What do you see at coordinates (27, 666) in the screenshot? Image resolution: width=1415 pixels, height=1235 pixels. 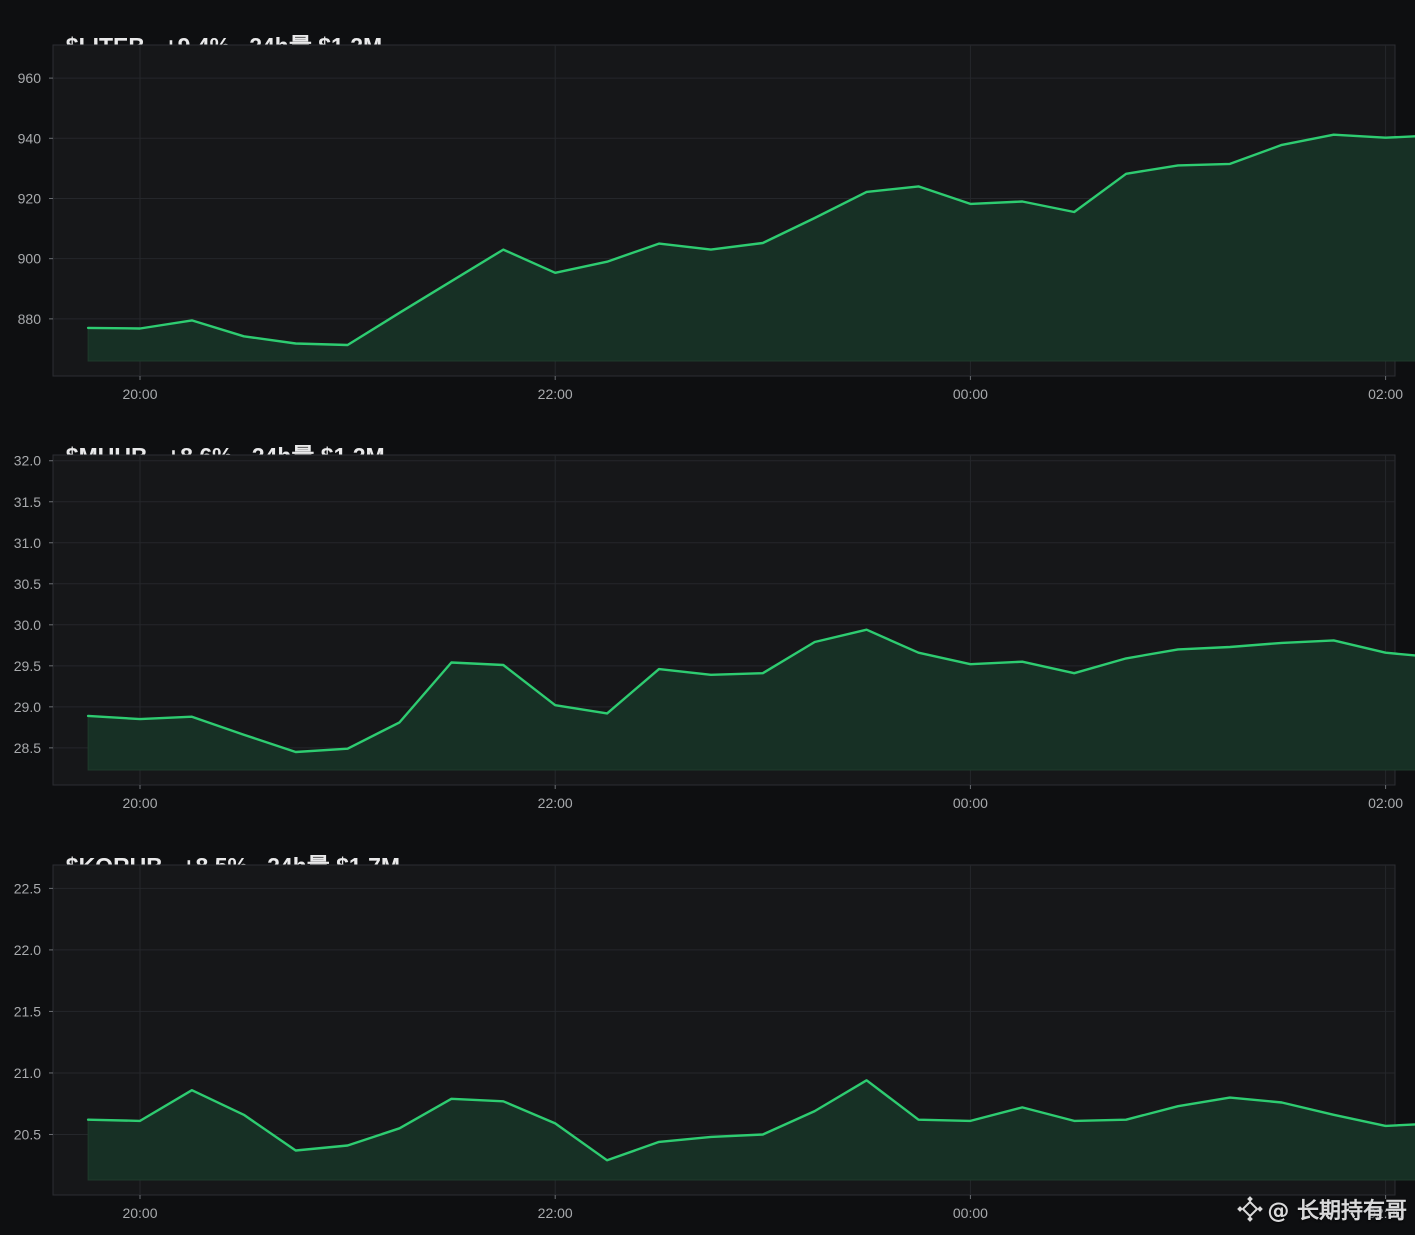 I see `y-tick-label: 29.5` at bounding box center [27, 666].